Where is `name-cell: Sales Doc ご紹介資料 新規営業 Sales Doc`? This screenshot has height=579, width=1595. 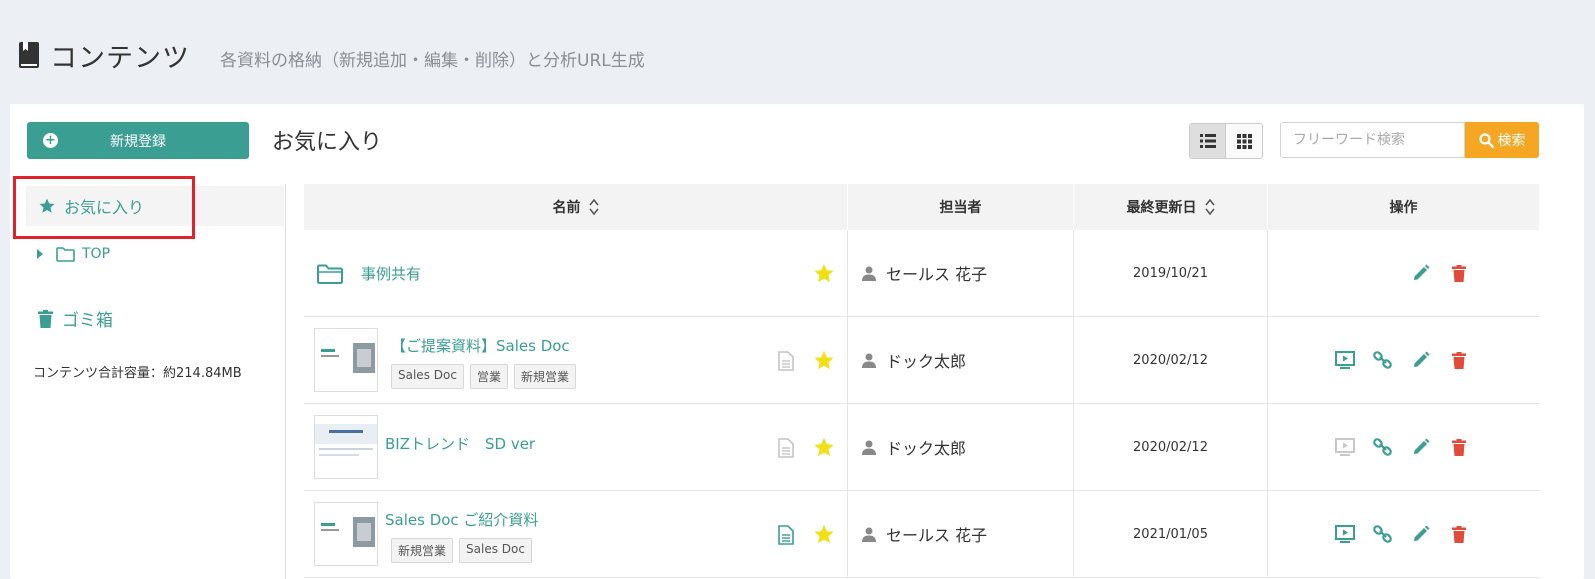
name-cell: Sales Doc ご紹介資料 新規営業 Sales Doc is located at coordinates (576, 534).